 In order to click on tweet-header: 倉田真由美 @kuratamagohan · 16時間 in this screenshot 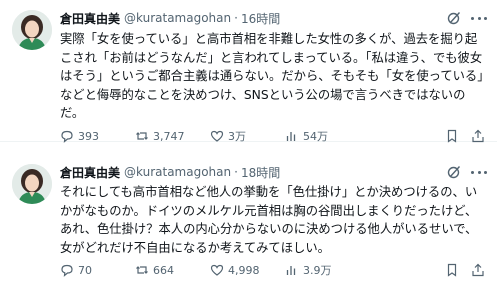, I will do `click(273, 18)`.